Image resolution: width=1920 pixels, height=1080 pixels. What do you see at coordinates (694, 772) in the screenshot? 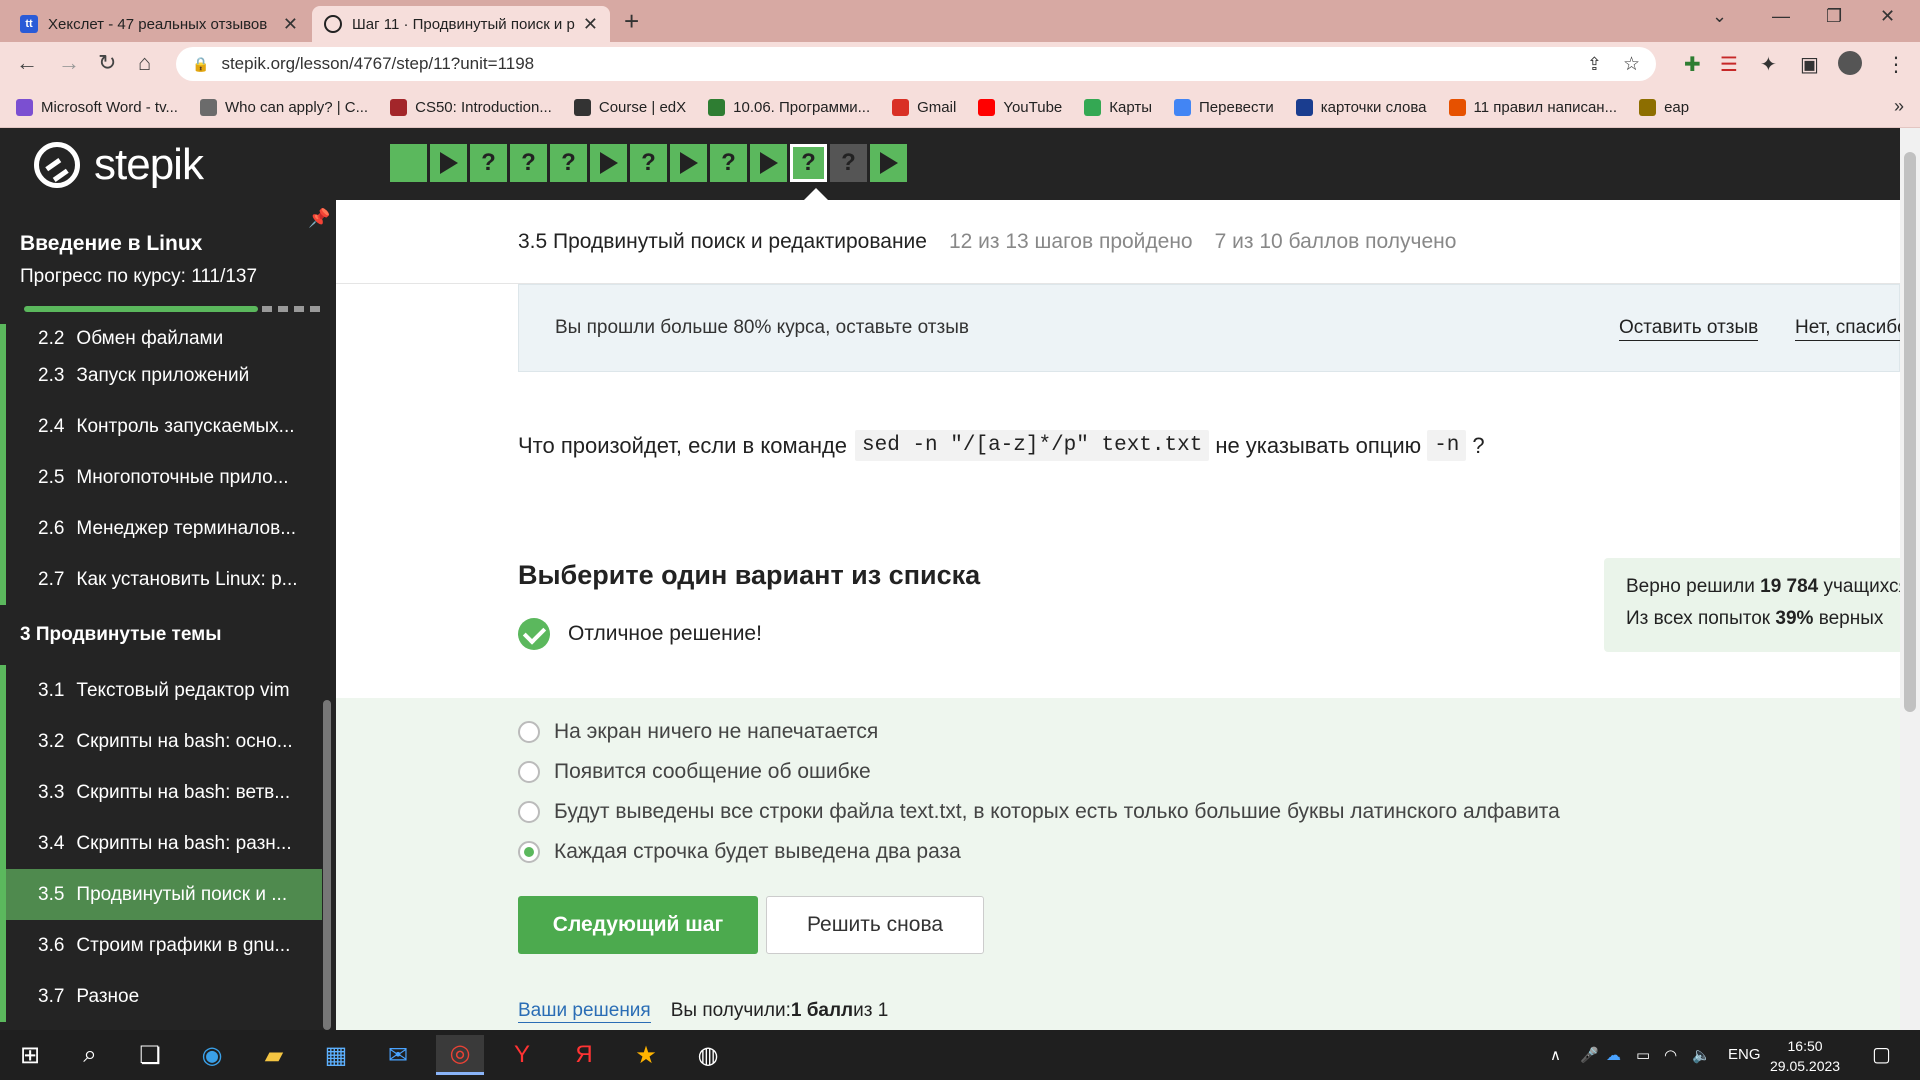
I see `answer-option: Появится сообщение об ошибке` at bounding box center [694, 772].